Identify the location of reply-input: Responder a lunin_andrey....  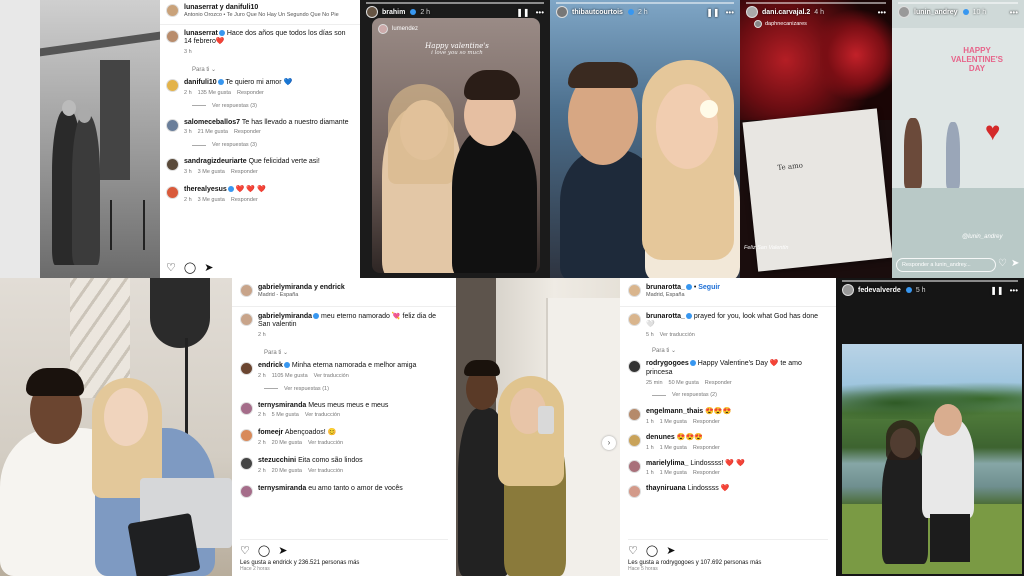
(946, 265).